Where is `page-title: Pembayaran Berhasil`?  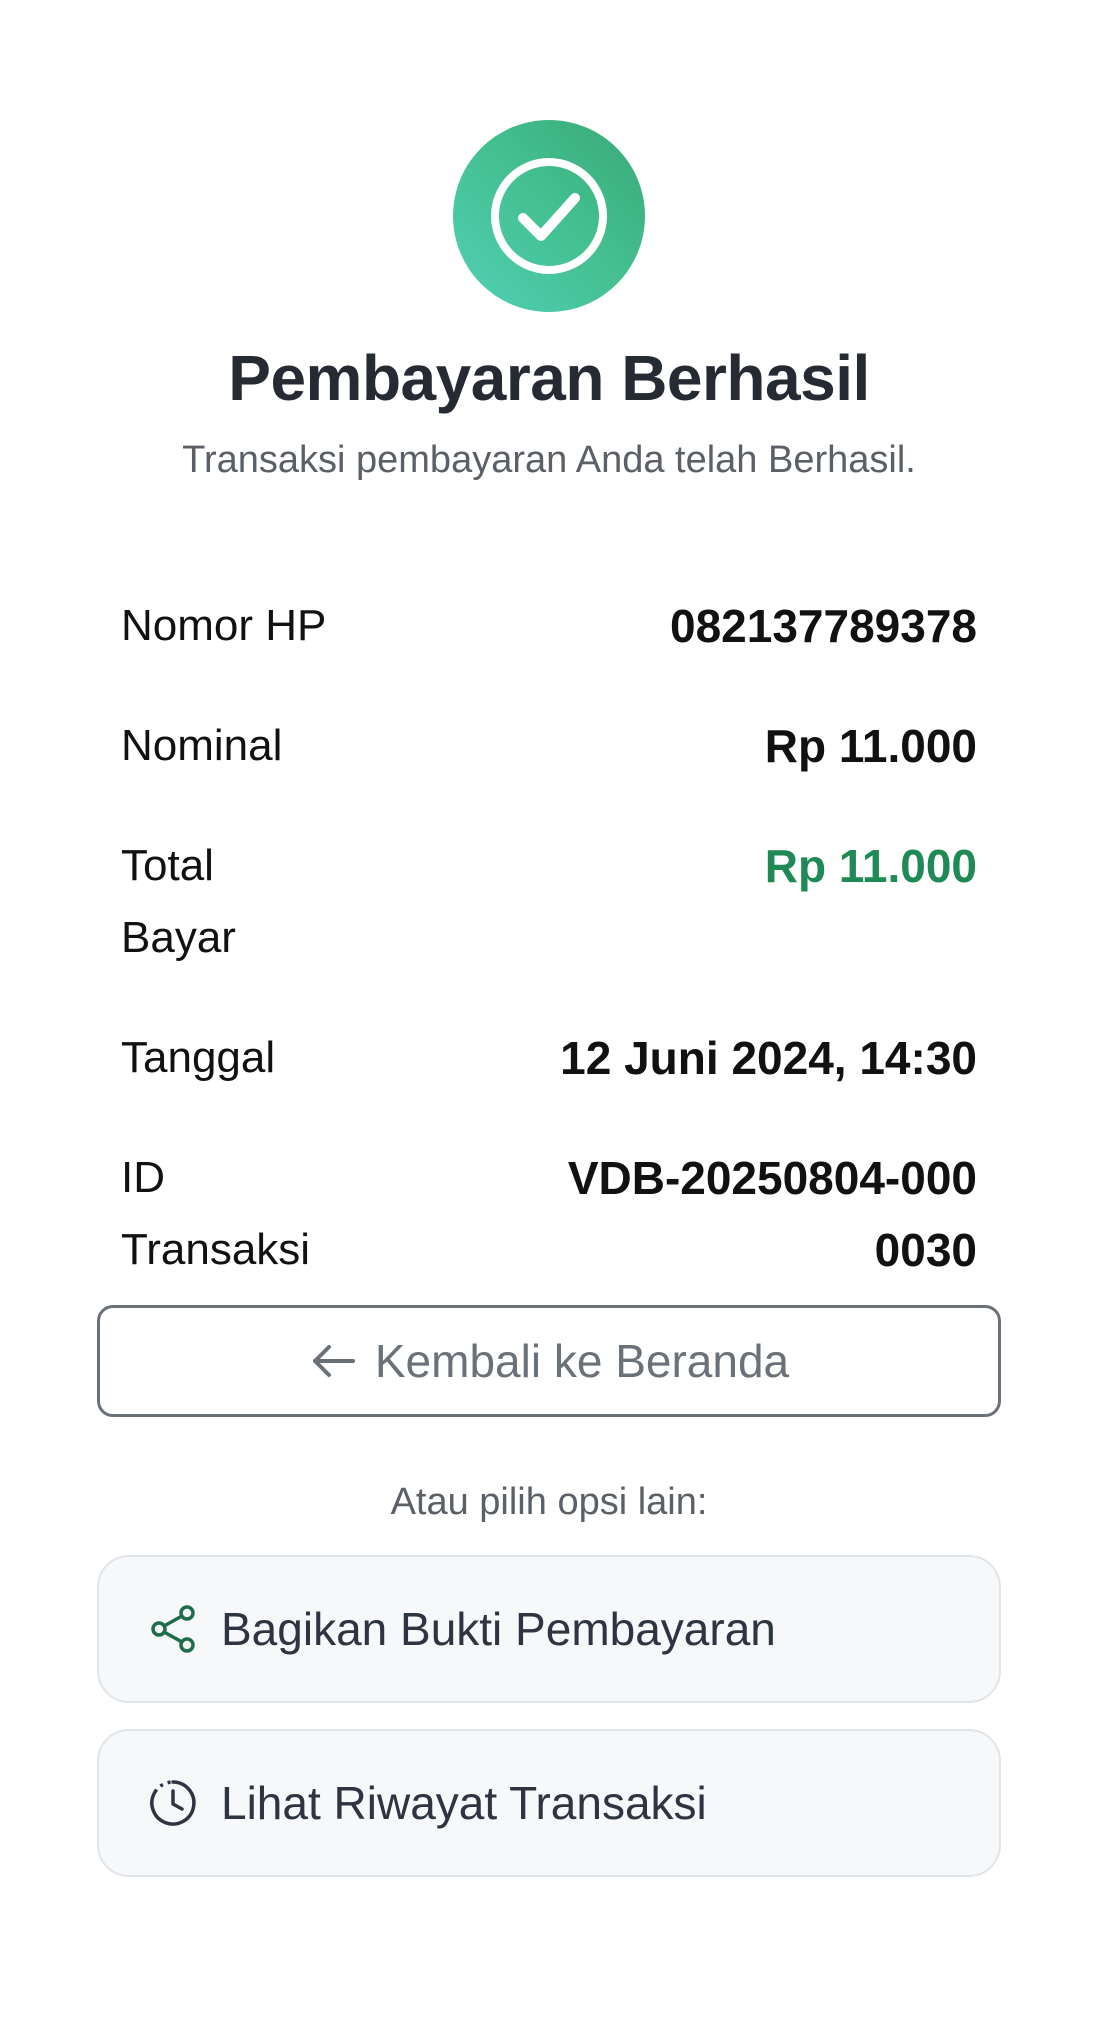
page-title: Pembayaran Berhasil is located at coordinates (549, 378).